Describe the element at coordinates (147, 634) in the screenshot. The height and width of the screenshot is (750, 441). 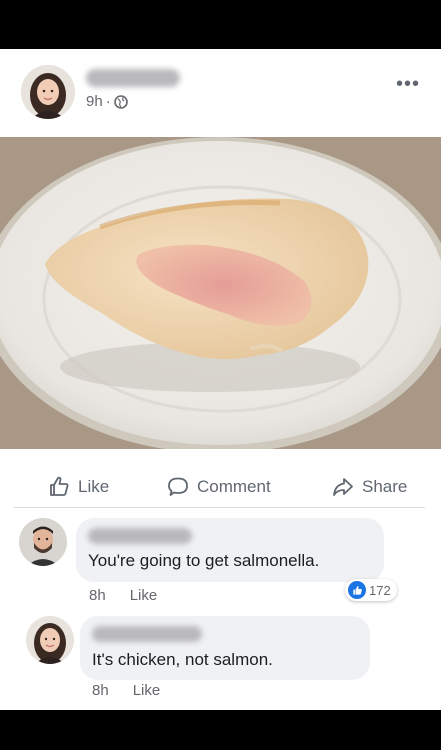
I see `reply-author-name-redacted` at that location.